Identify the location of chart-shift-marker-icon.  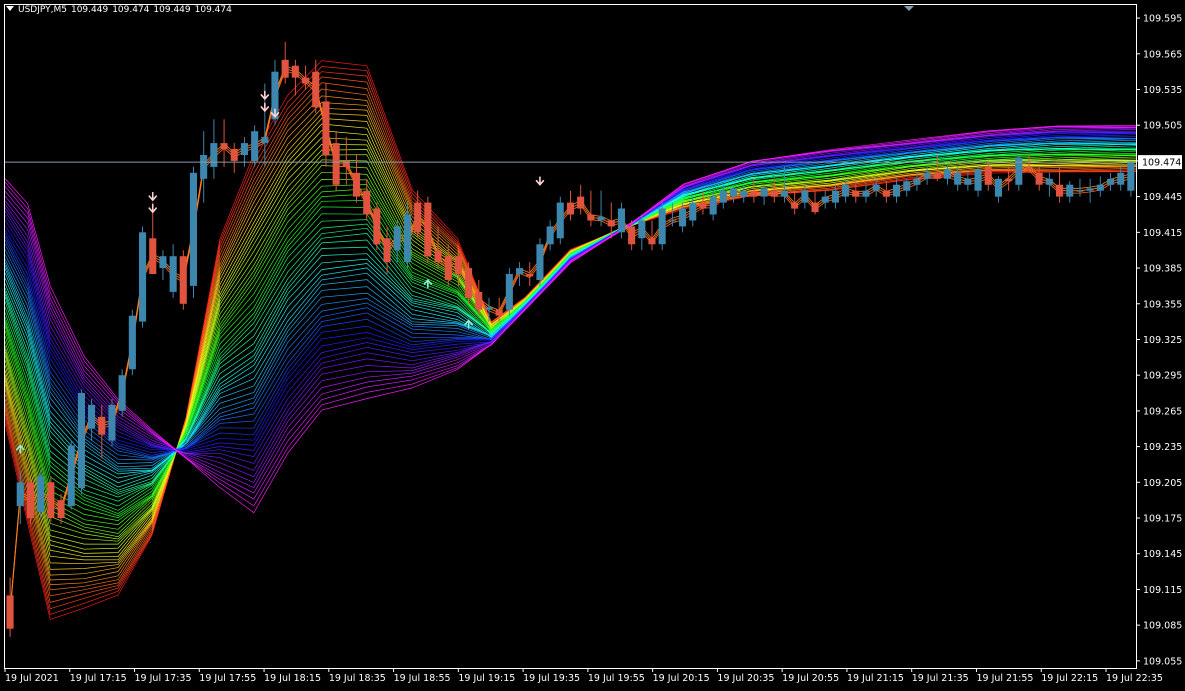
(909, 8).